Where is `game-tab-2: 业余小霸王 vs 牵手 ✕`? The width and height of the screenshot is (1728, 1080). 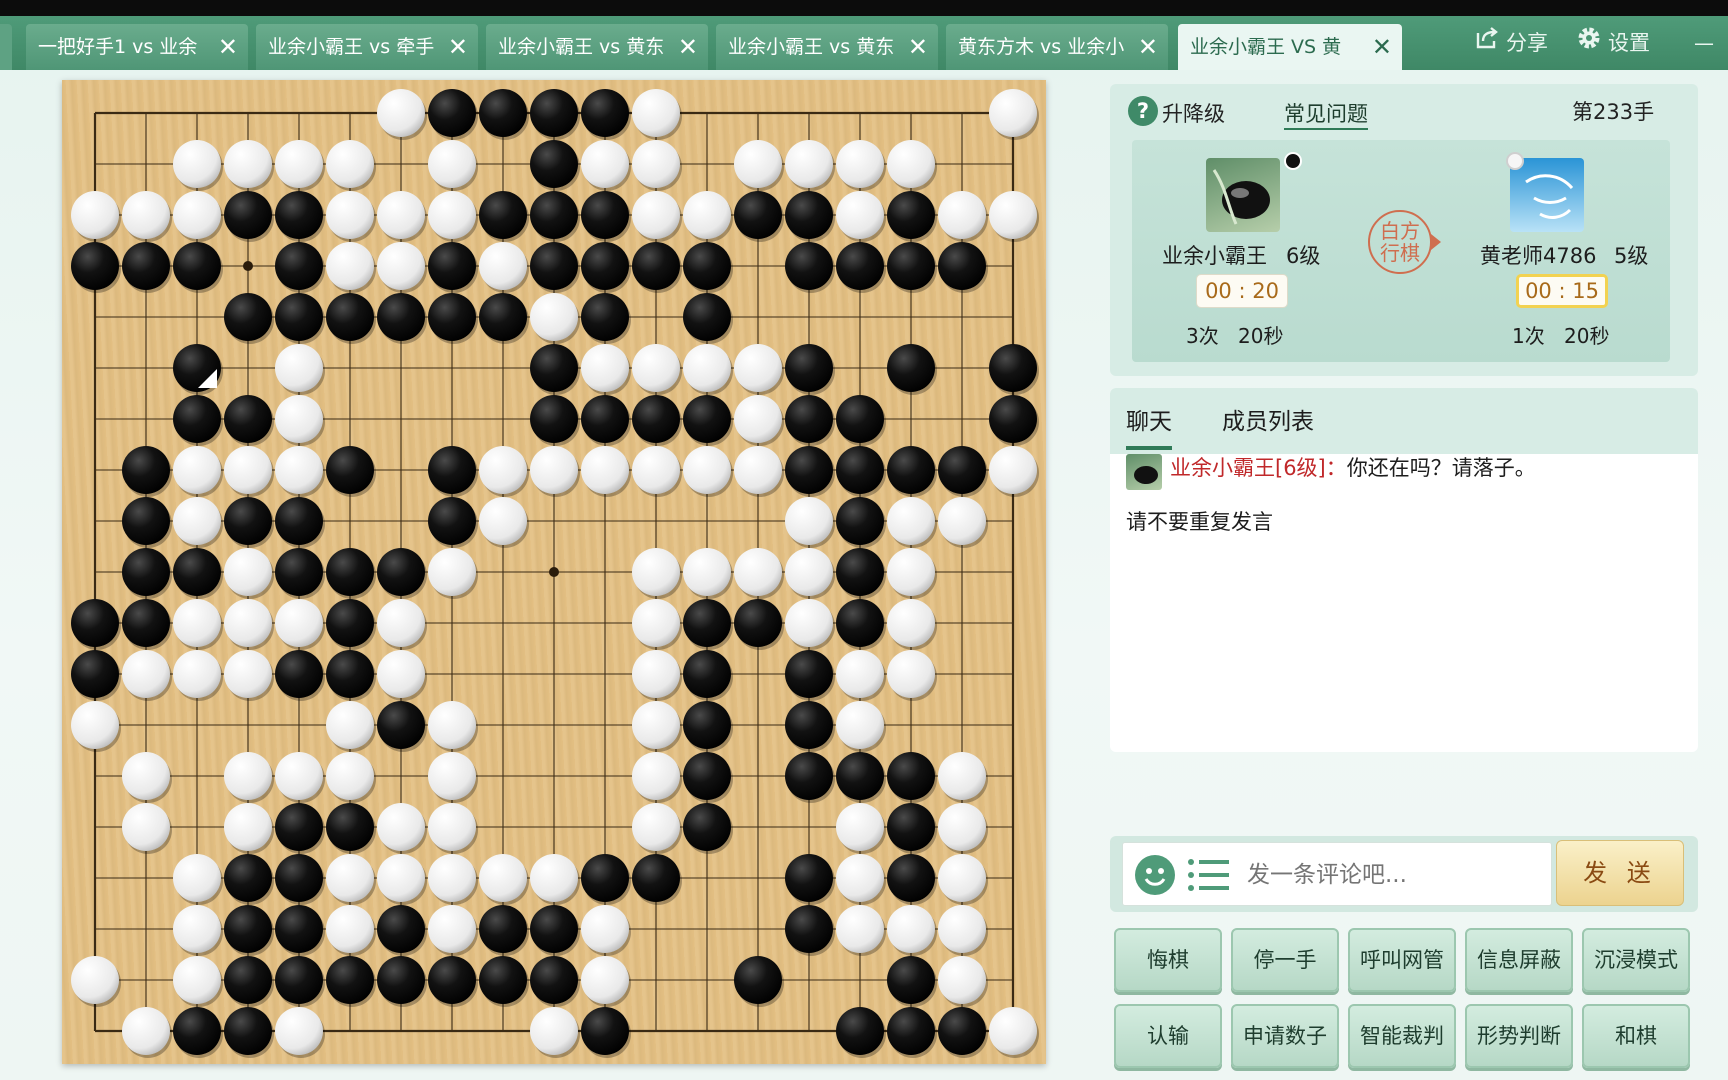 game-tab-2: 业余小霸王 vs 牵手 ✕ is located at coordinates (367, 47).